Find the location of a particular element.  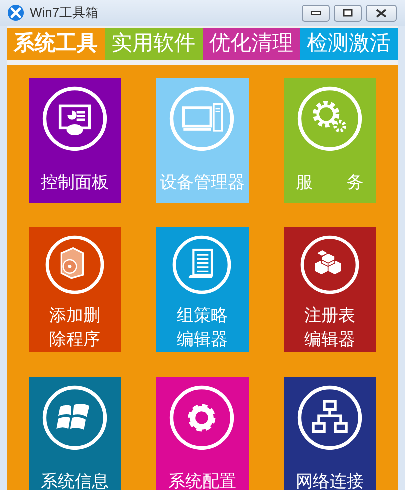

tool-tile: 控制面板 is located at coordinates (75, 140).